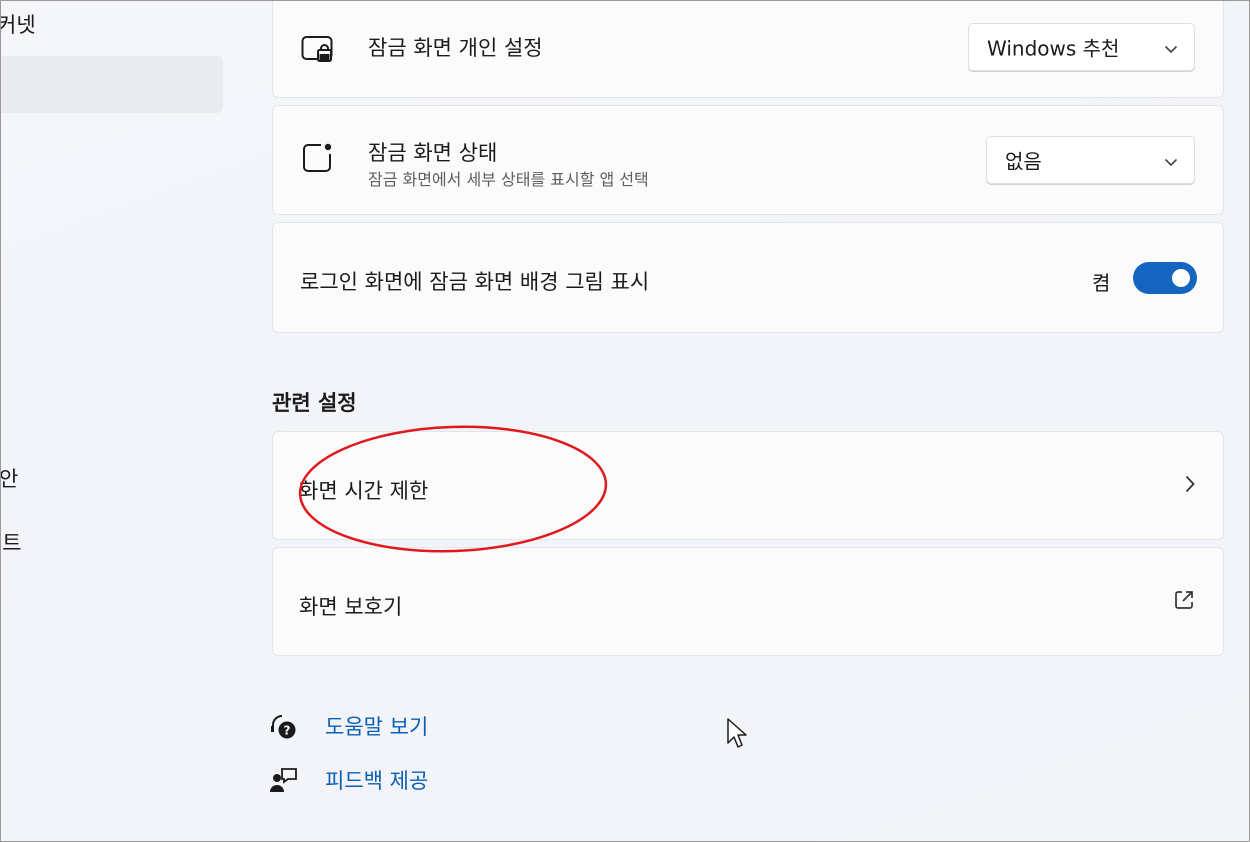  I want to click on lock-screen-personalize-dropdown: Windows 추천, so click(1081, 47).